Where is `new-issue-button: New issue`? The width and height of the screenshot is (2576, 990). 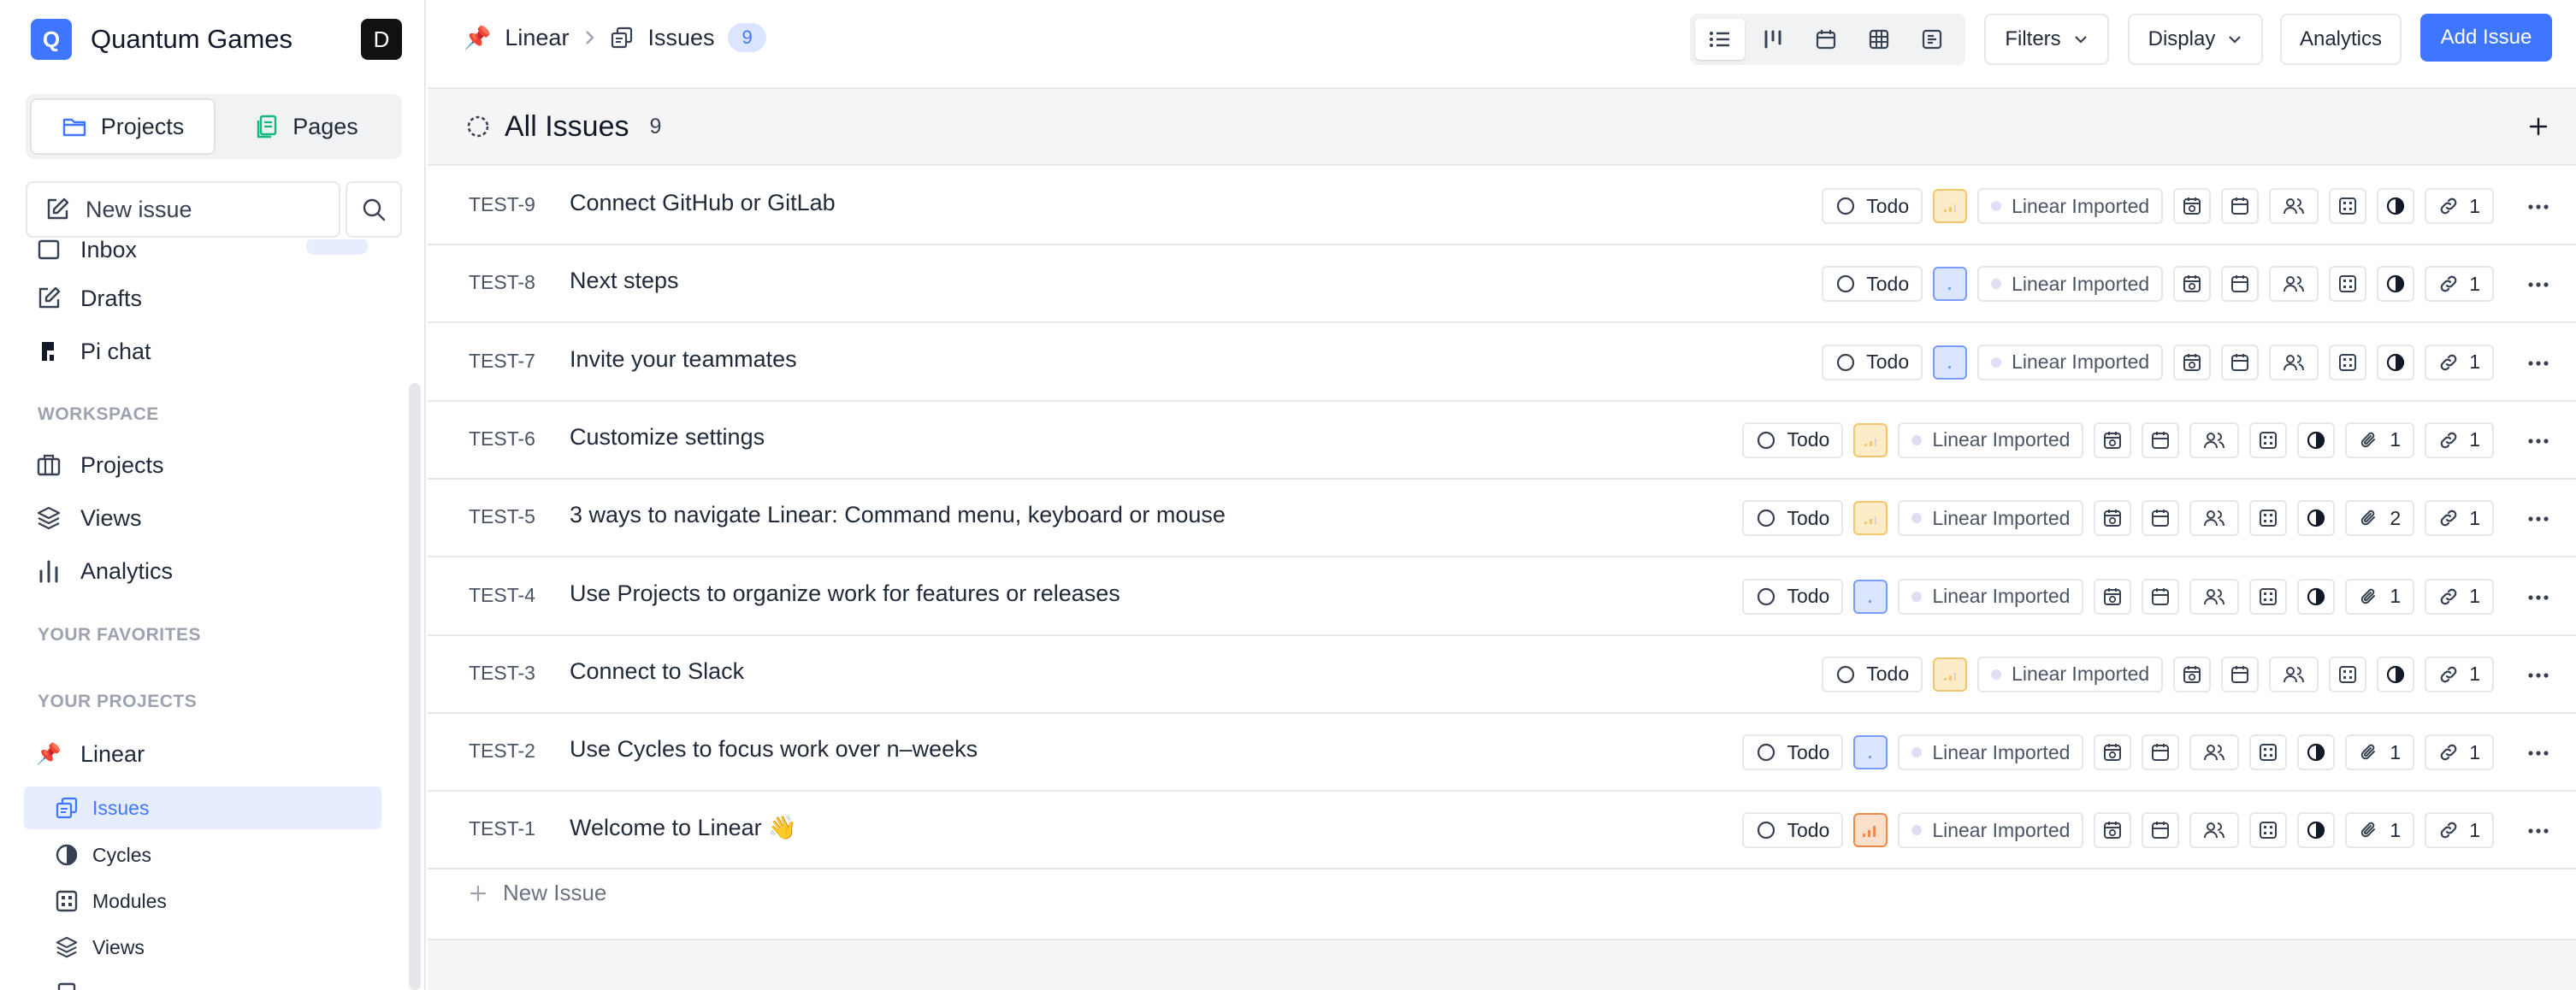 new-issue-button: New issue is located at coordinates (183, 210).